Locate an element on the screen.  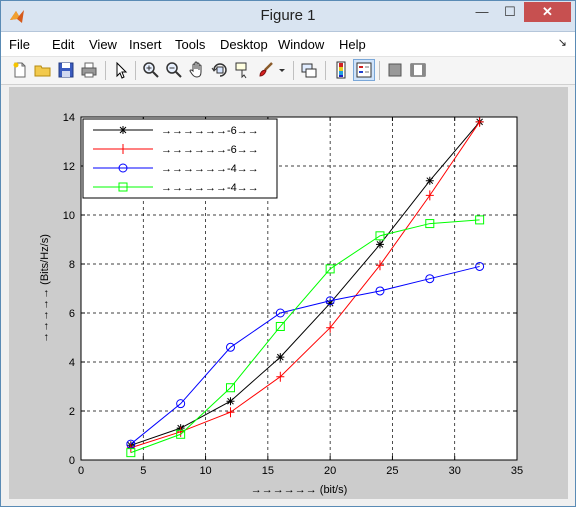
x-tick-label: 5 is located at coordinates (143, 471).